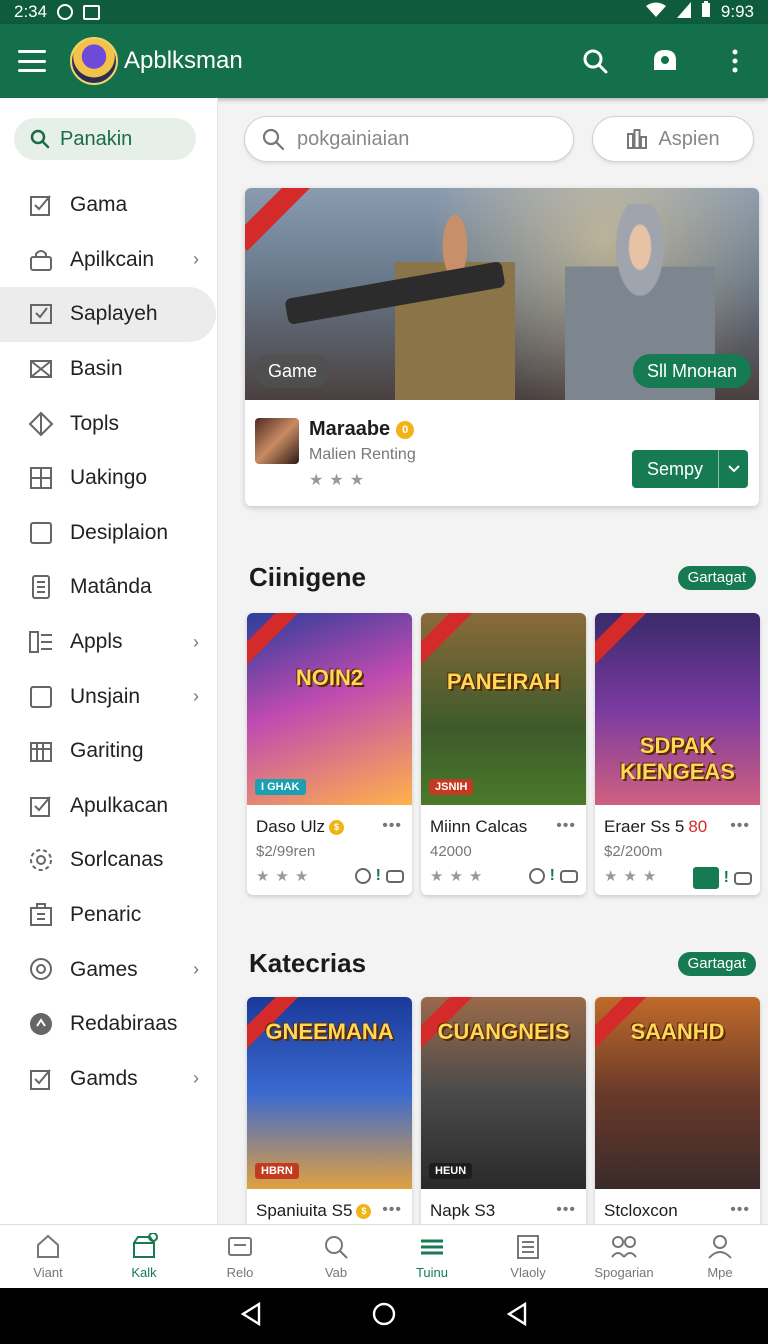 The height and width of the screenshot is (1344, 768). Describe the element at coordinates (624, 1272) in the screenshot. I see `tab-label: Spogarian` at that location.